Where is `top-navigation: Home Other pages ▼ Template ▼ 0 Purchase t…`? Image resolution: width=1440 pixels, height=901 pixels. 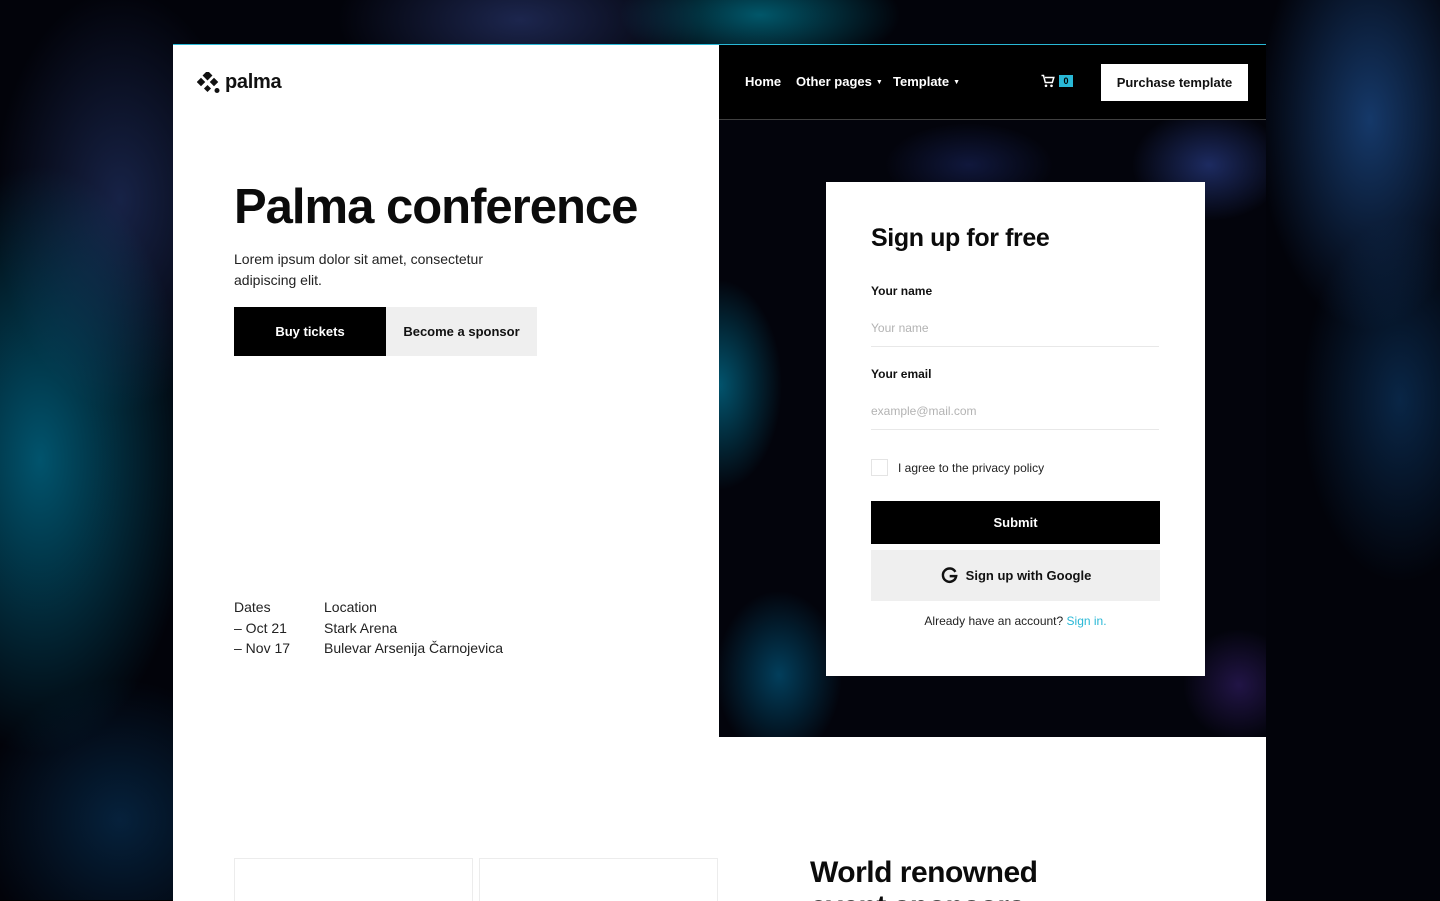
top-navigation: Home Other pages ▼ Template ▼ 0 Purchase t… is located at coordinates (992, 82).